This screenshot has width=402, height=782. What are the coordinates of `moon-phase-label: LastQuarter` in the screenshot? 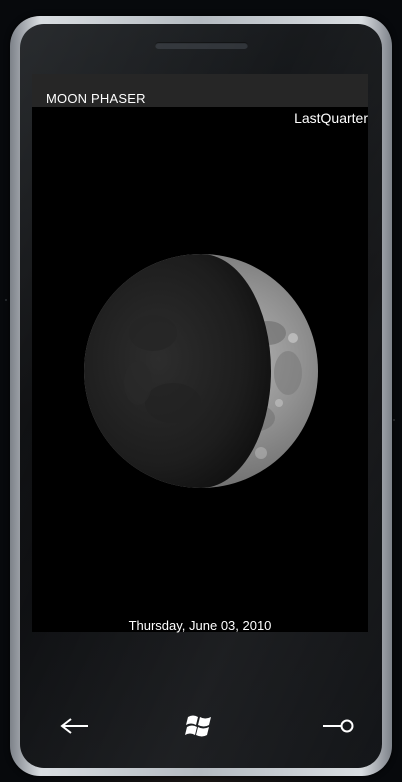 It's located at (331, 118).